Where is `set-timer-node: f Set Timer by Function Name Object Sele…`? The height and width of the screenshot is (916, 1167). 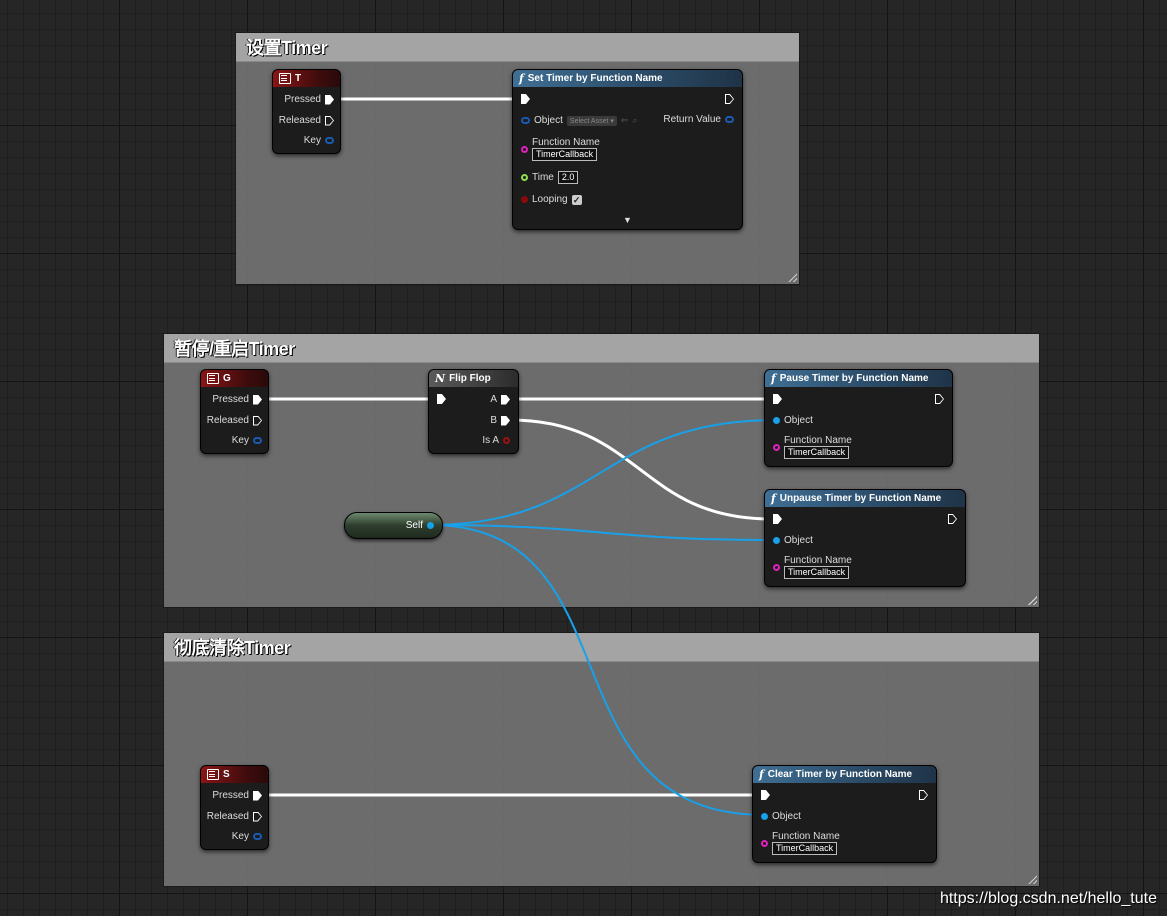
set-timer-node: f Set Timer by Function Name Object Sele… is located at coordinates (627, 149).